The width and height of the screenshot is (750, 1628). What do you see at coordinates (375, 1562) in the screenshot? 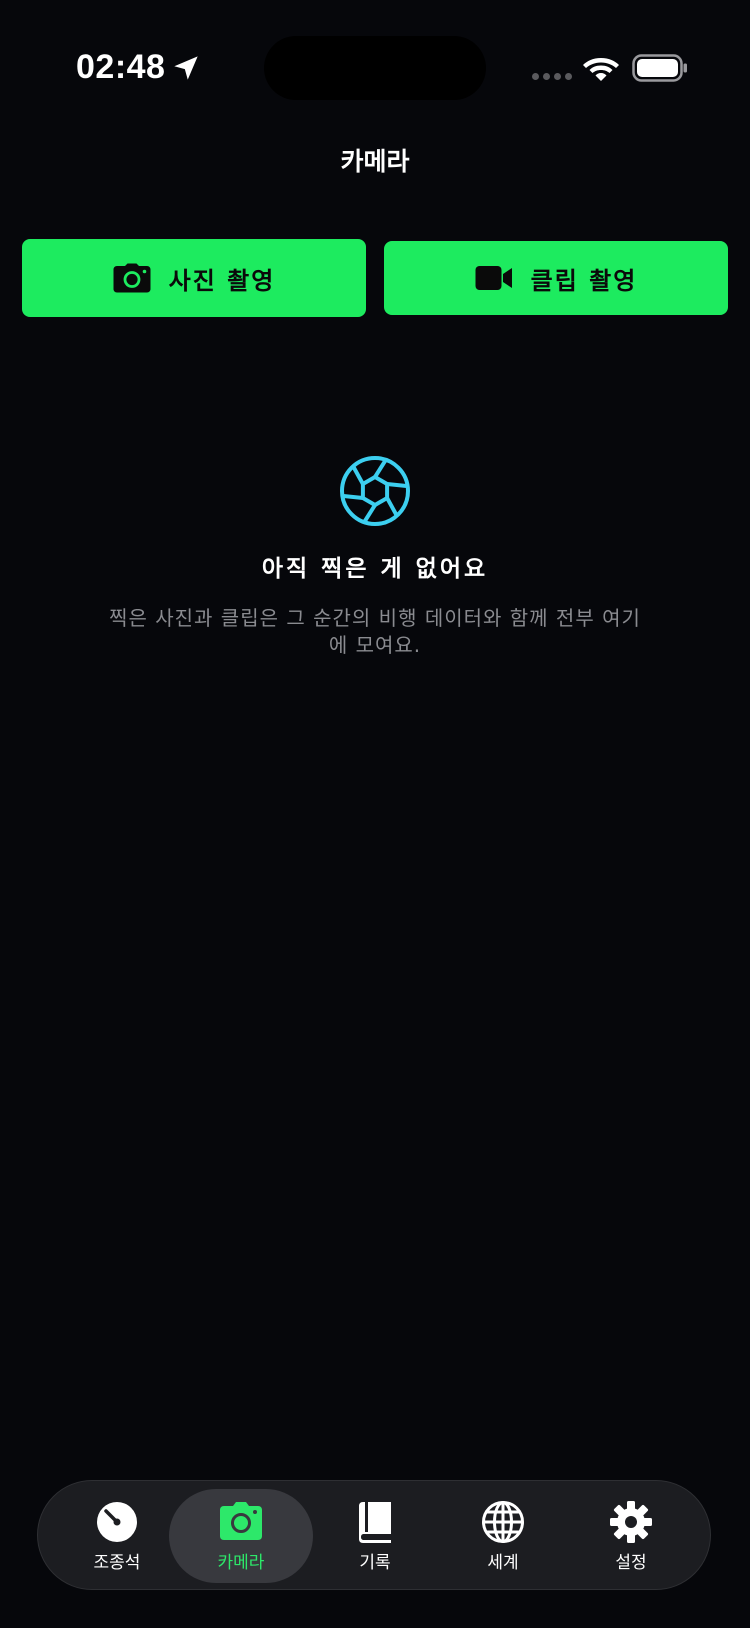
I see `tab-label: 기록` at bounding box center [375, 1562].